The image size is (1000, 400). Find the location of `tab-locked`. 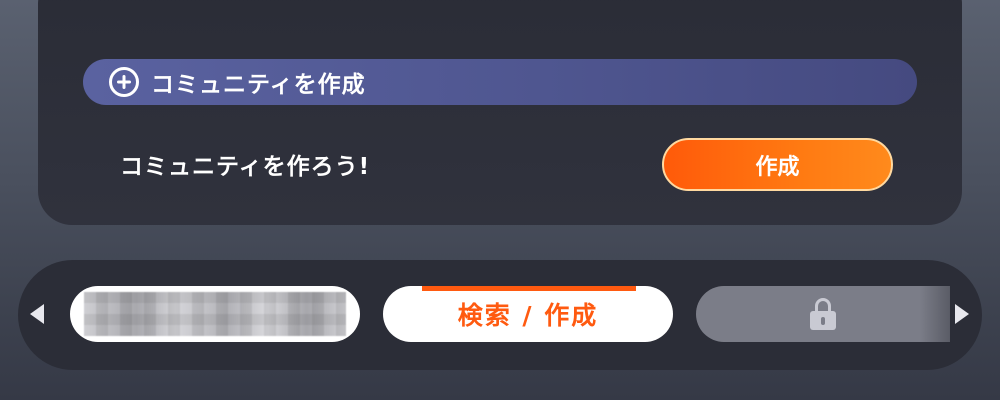

tab-locked is located at coordinates (823, 314).